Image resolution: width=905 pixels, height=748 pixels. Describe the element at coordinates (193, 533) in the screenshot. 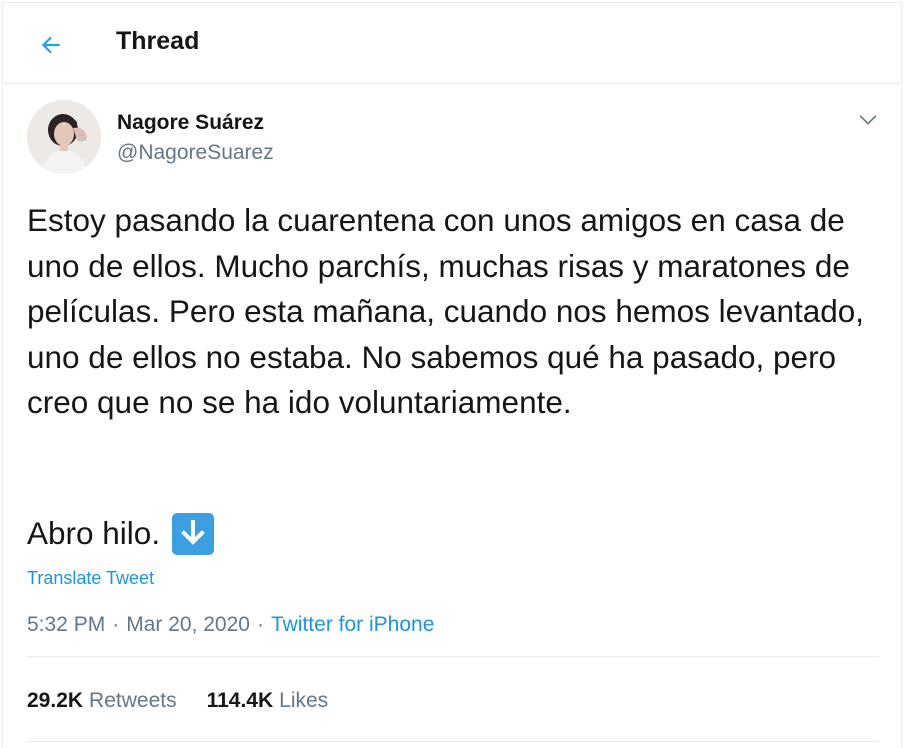

I see `down-arrow-emoji-icon` at that location.